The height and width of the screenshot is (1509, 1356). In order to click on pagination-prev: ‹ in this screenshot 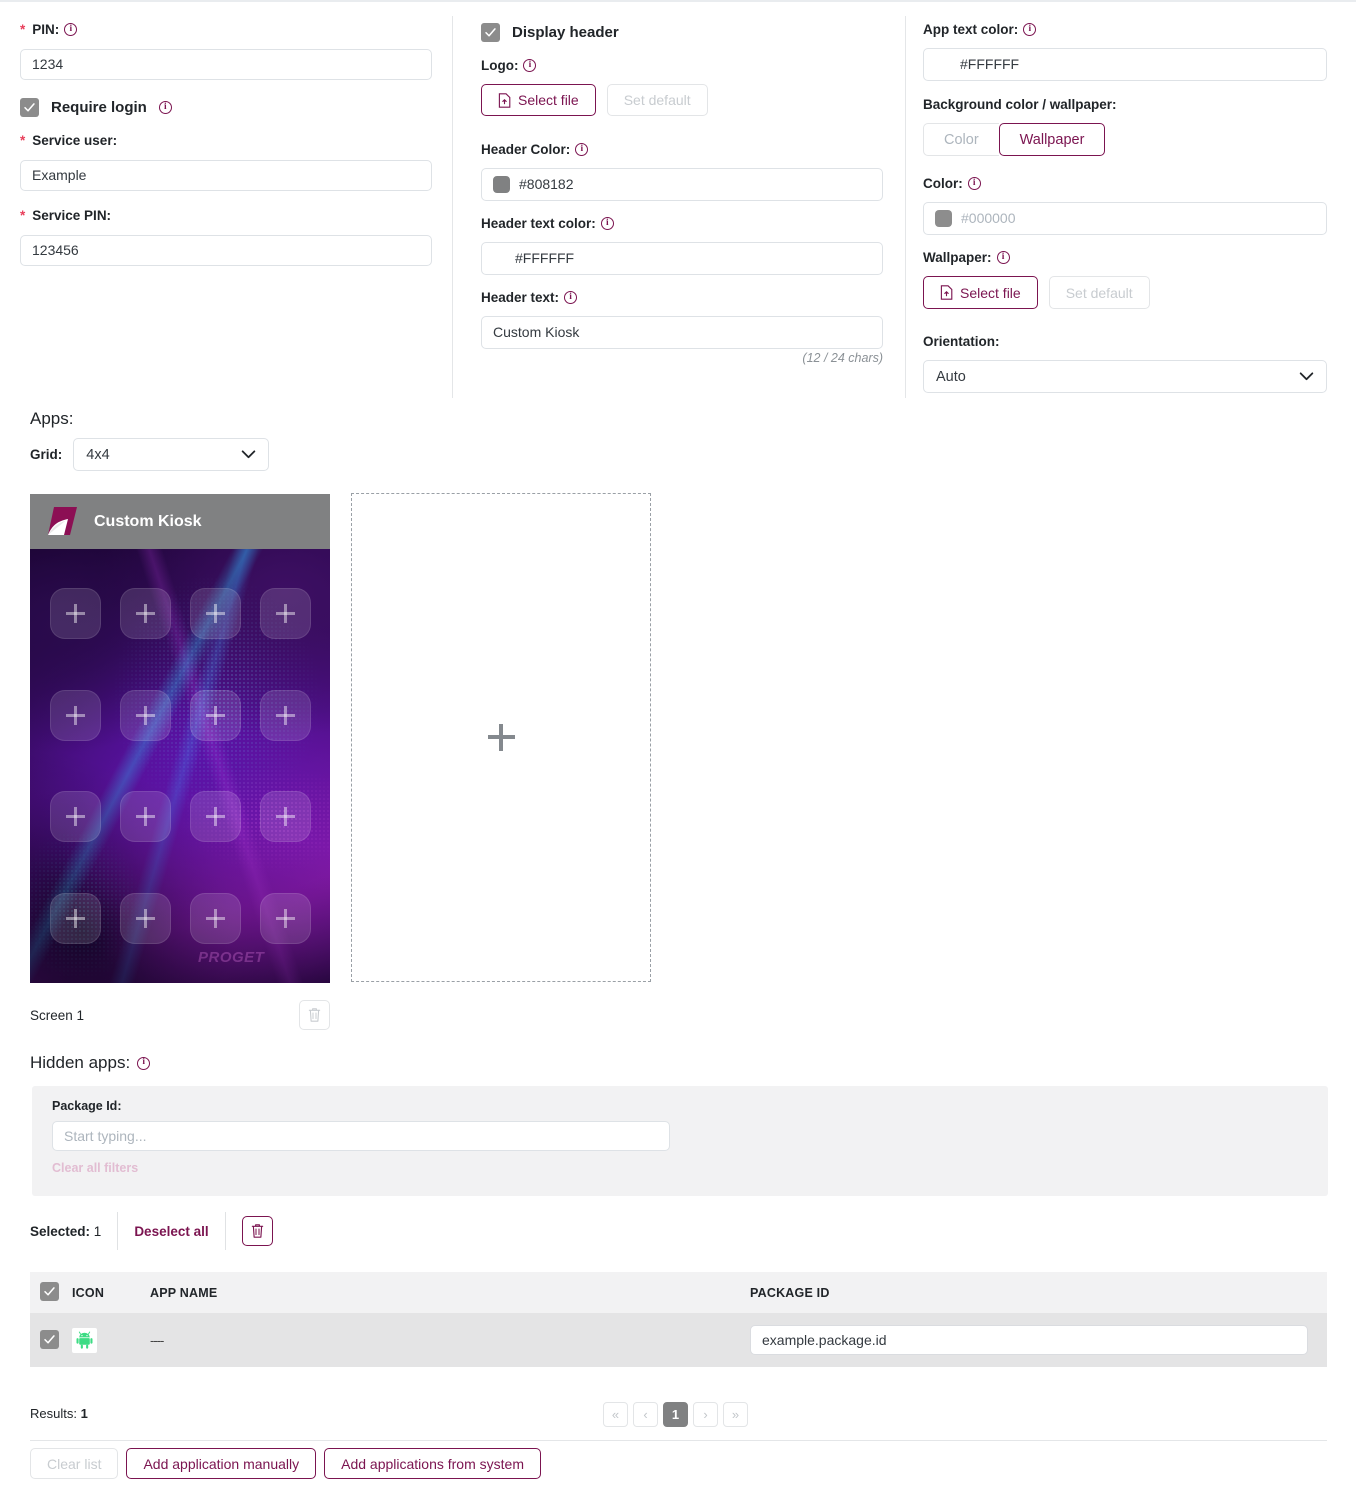, I will do `click(645, 1414)`.